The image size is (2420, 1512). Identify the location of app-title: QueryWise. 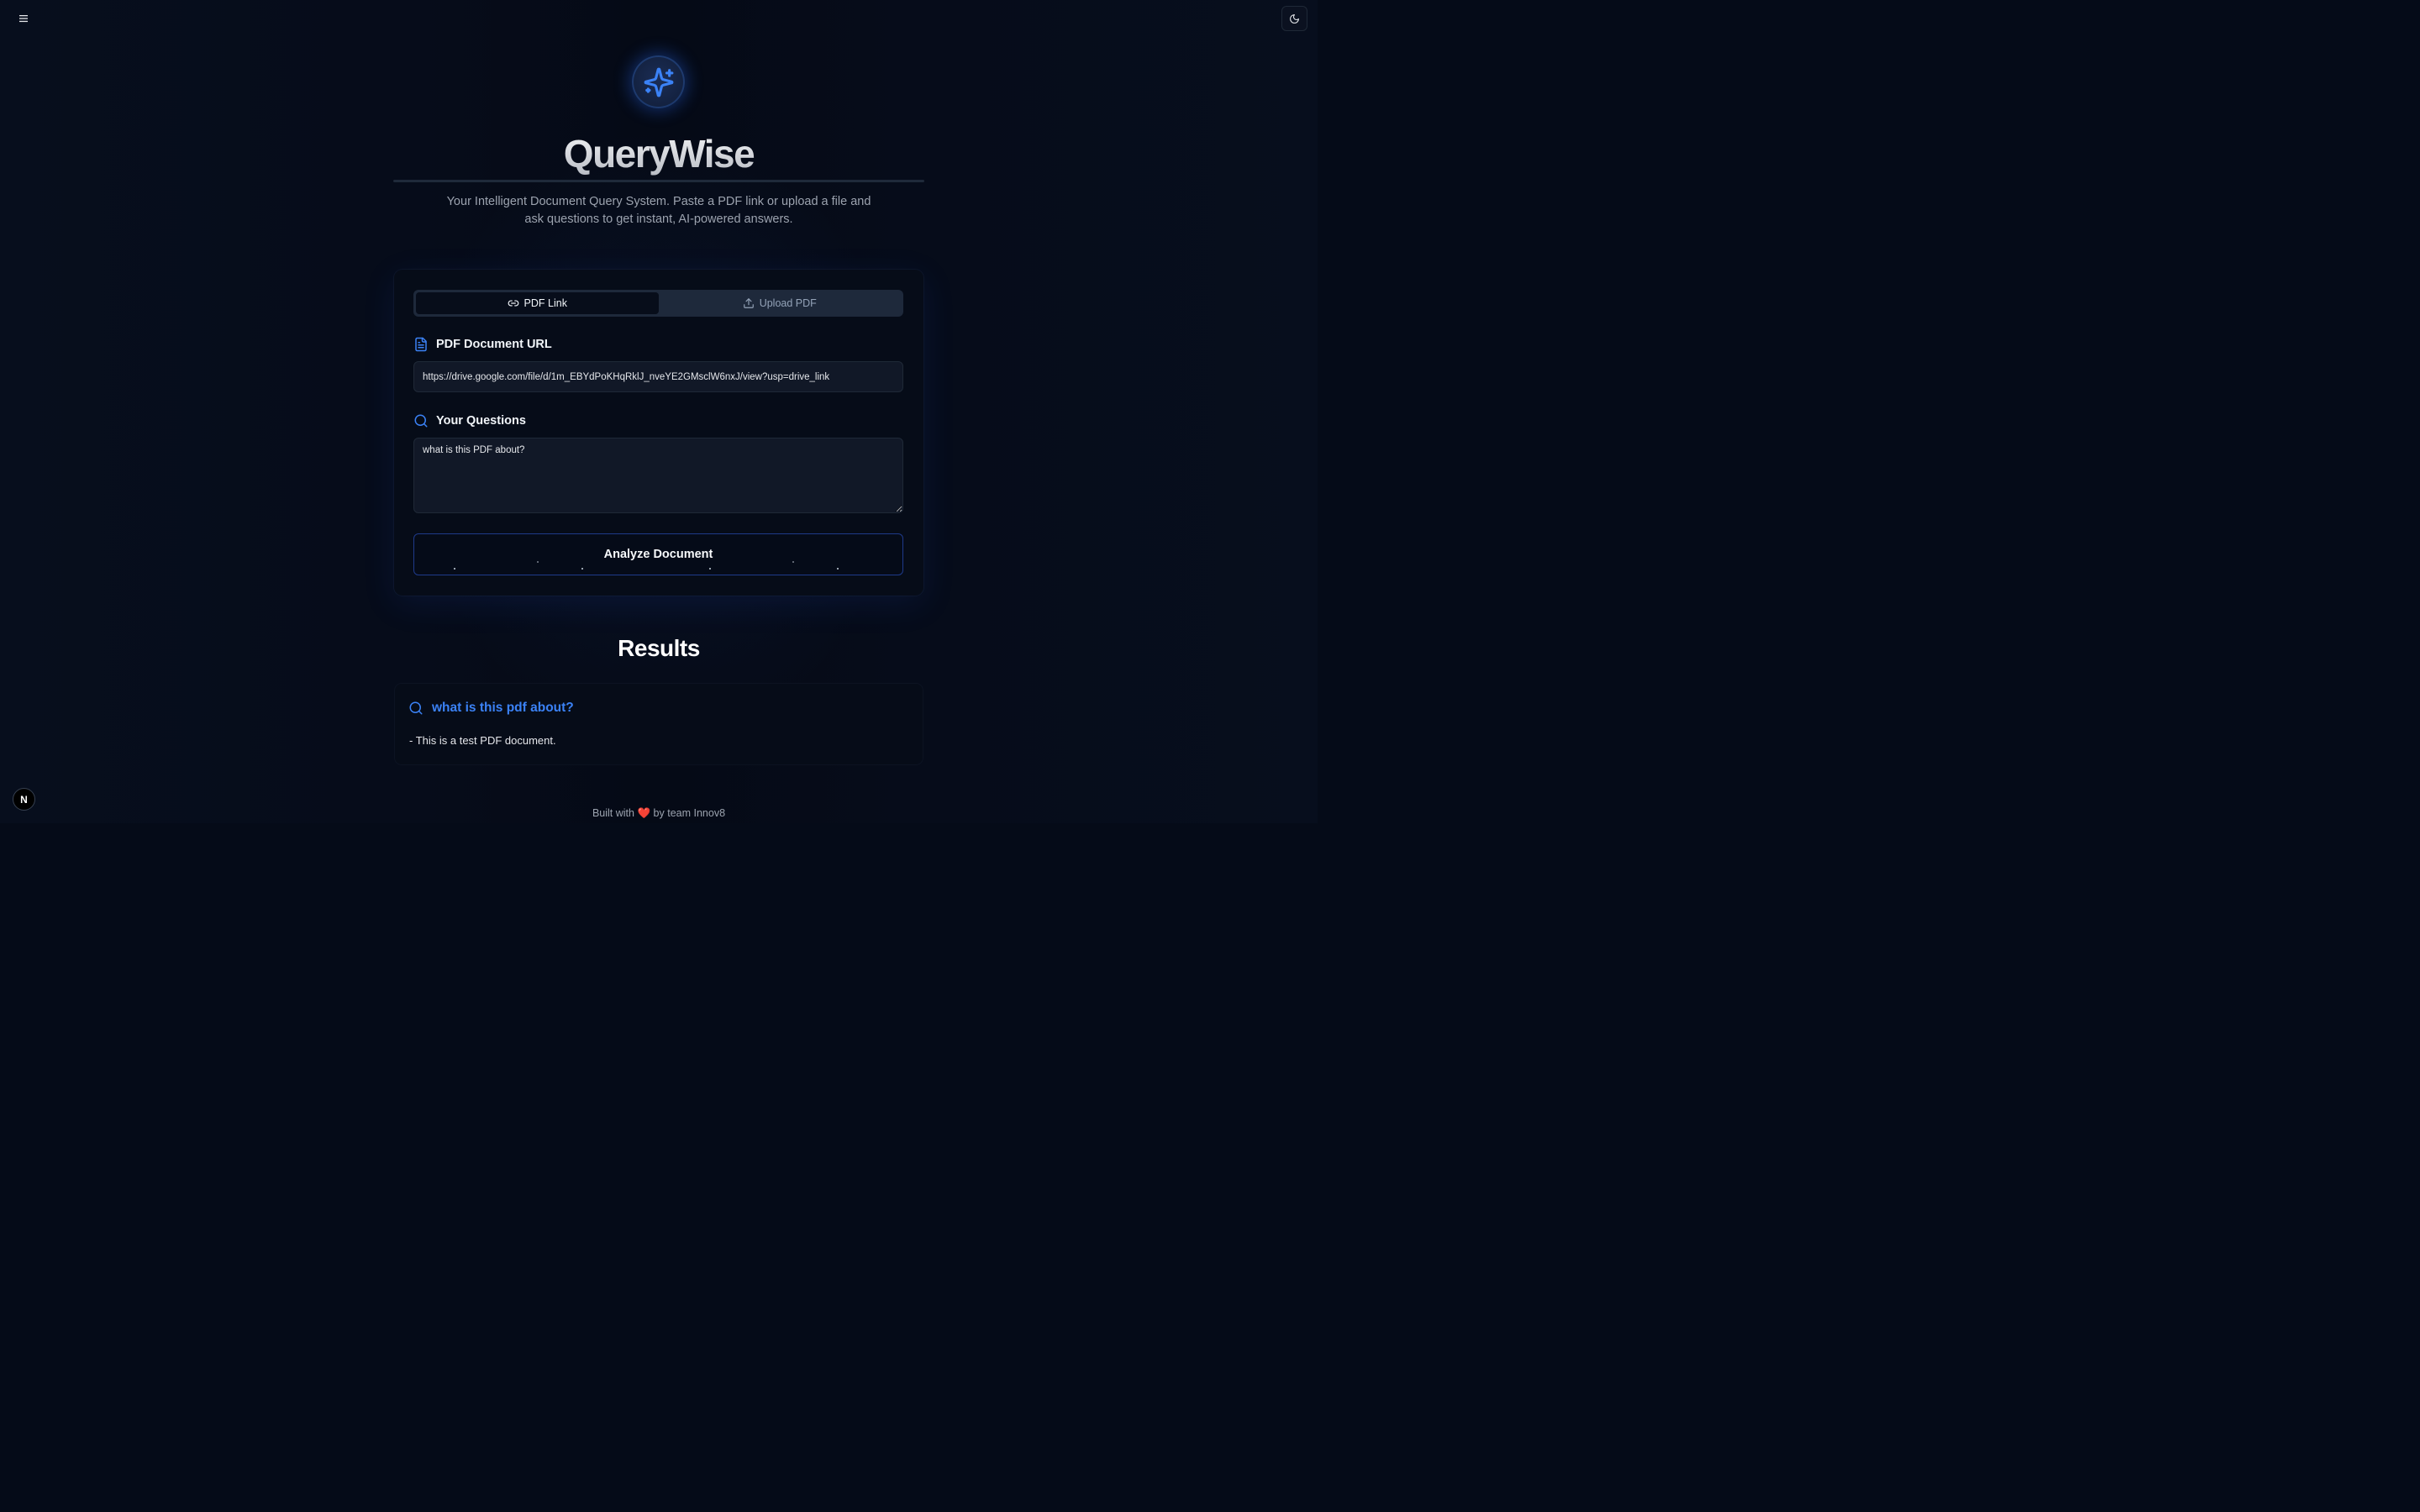
(659, 153).